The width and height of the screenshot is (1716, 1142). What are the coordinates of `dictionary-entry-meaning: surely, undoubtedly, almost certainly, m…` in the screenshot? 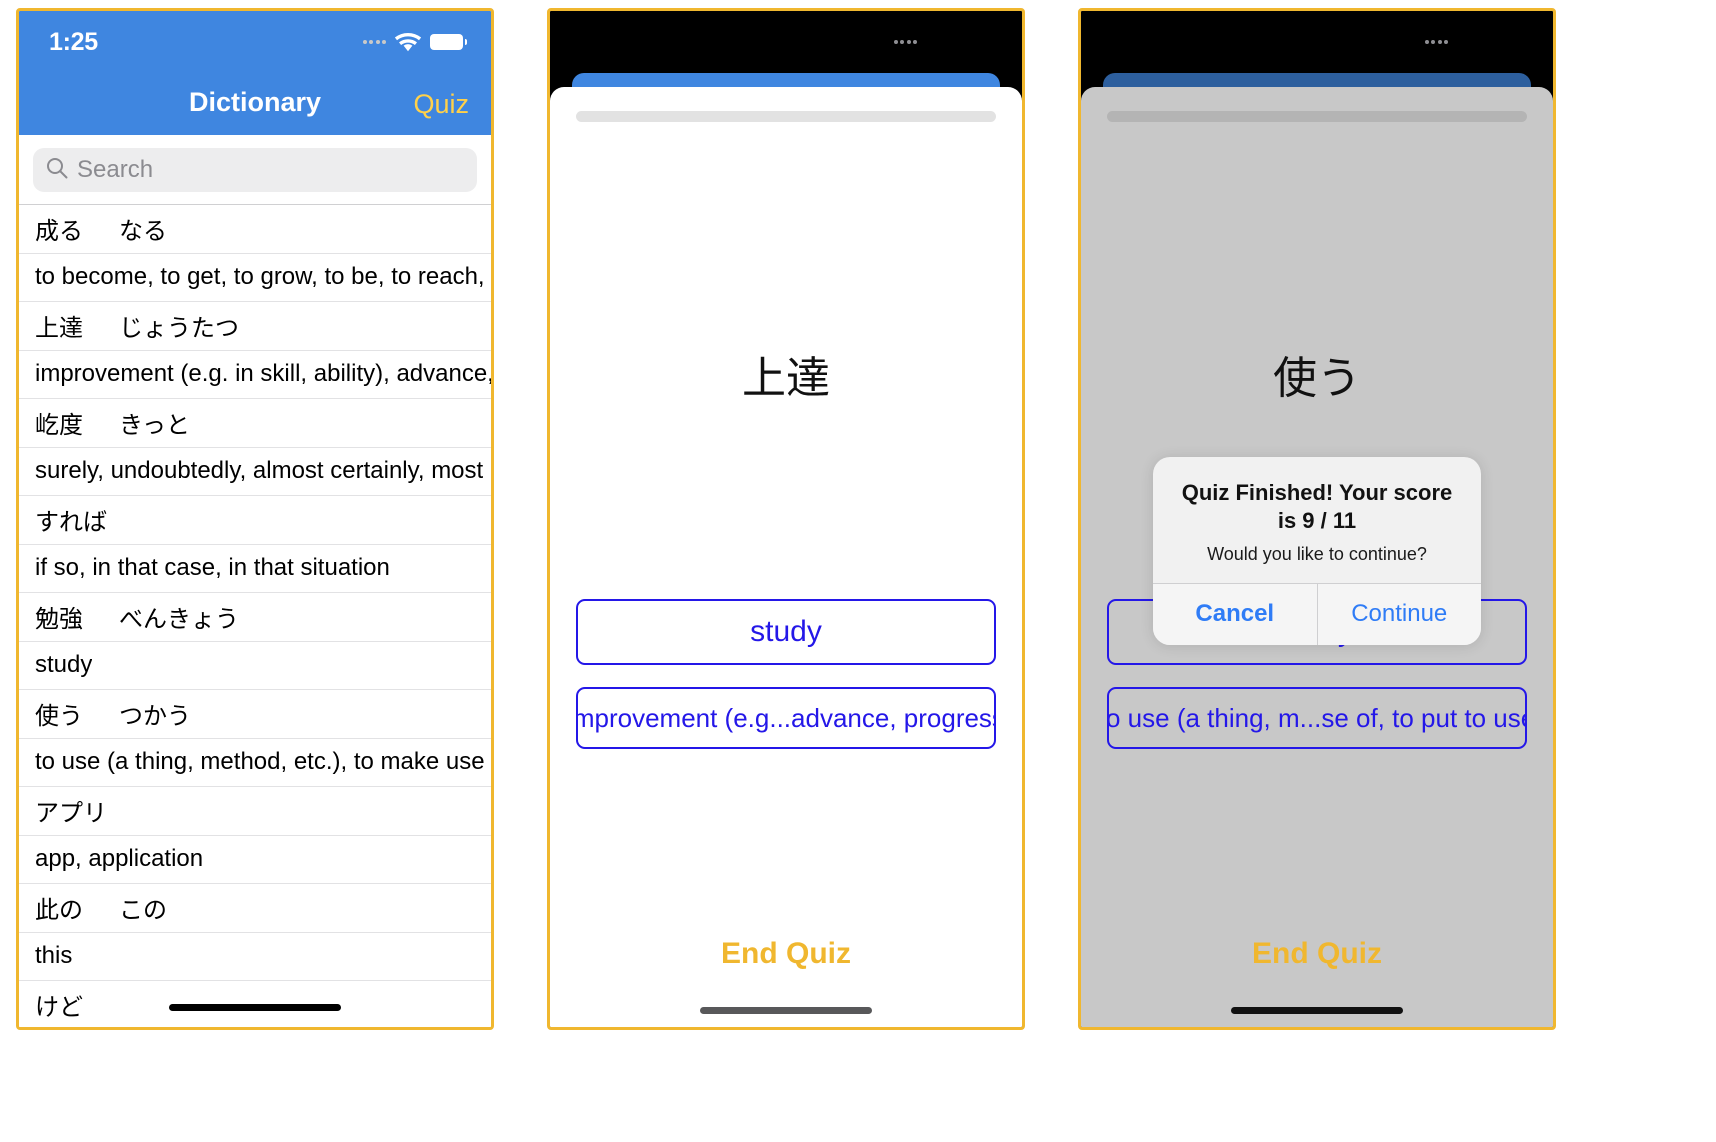 It's located at (255, 471).